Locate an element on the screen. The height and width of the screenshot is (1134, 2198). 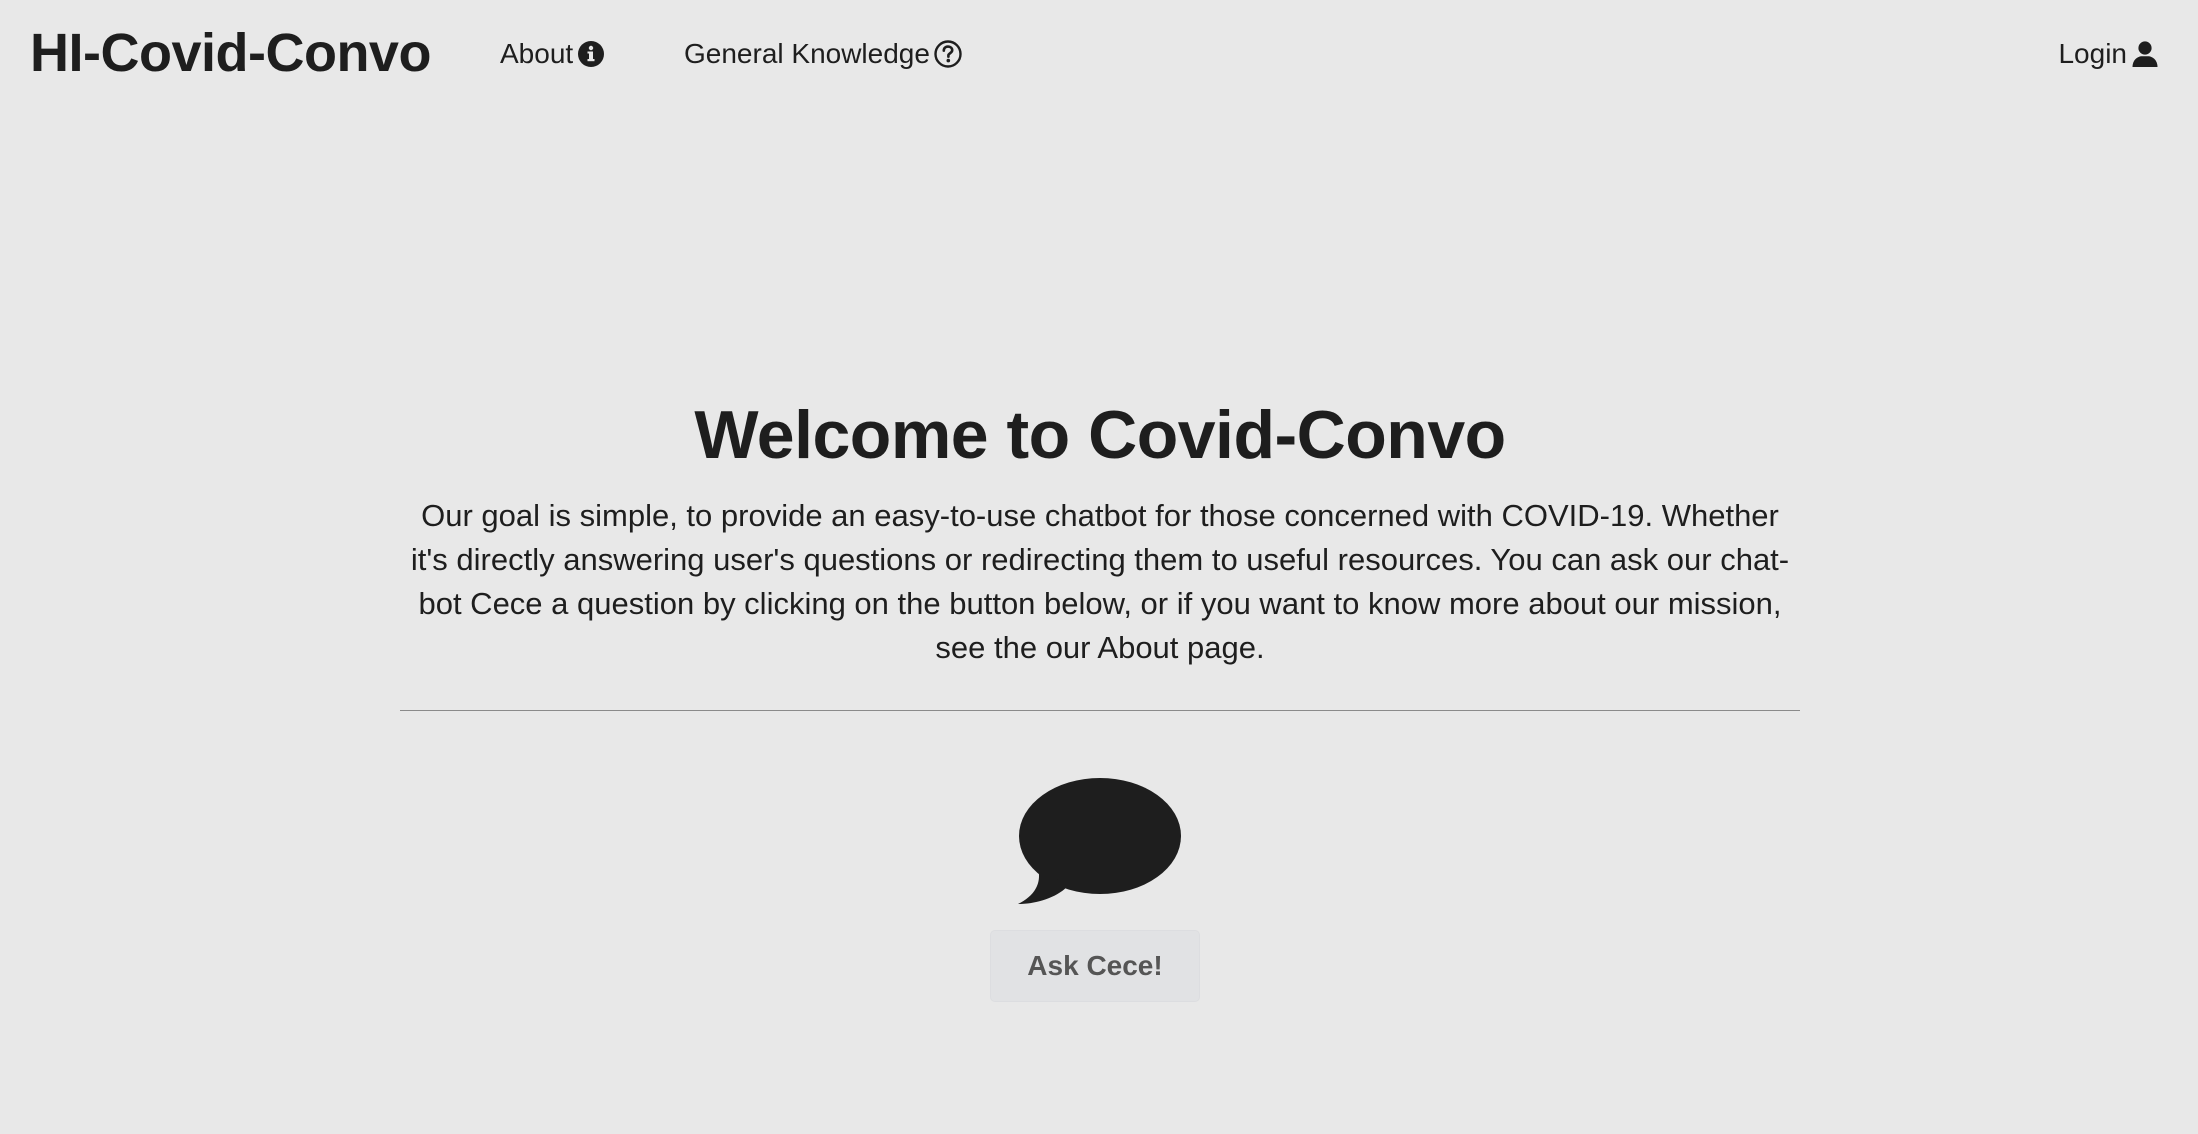
ask-cece-button: Ask Cece! is located at coordinates (1095, 966).